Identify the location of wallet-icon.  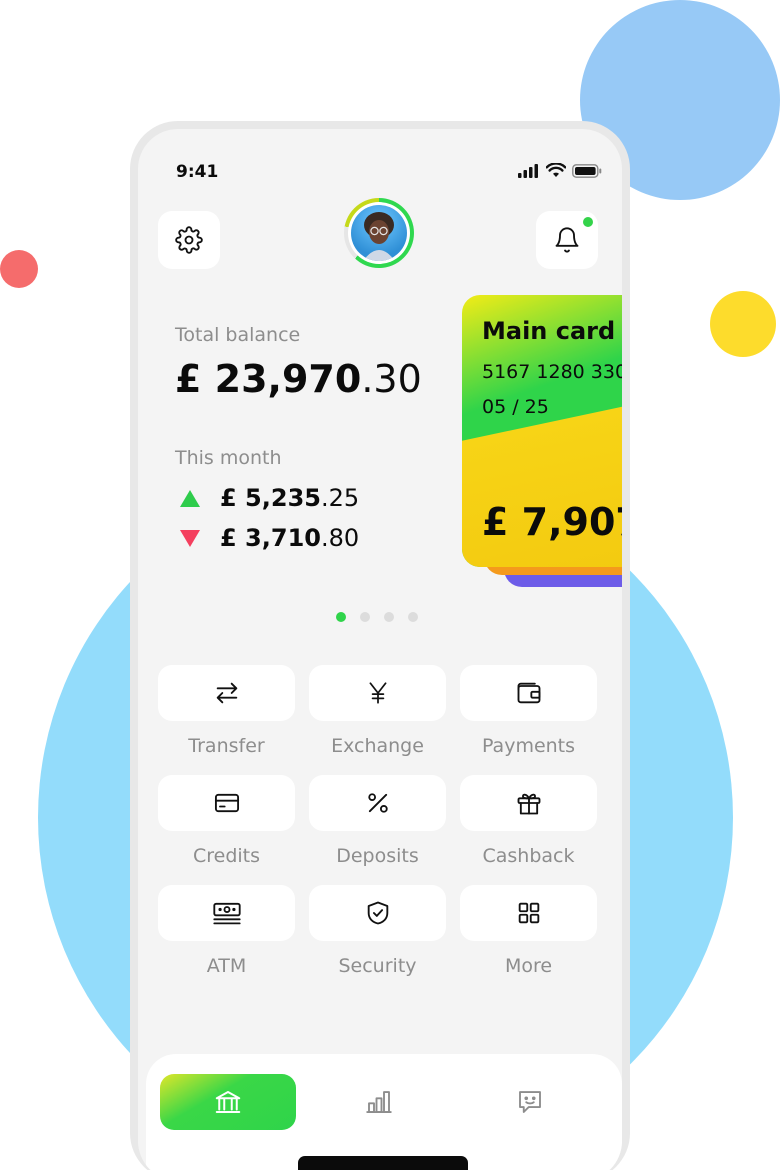
(528, 693).